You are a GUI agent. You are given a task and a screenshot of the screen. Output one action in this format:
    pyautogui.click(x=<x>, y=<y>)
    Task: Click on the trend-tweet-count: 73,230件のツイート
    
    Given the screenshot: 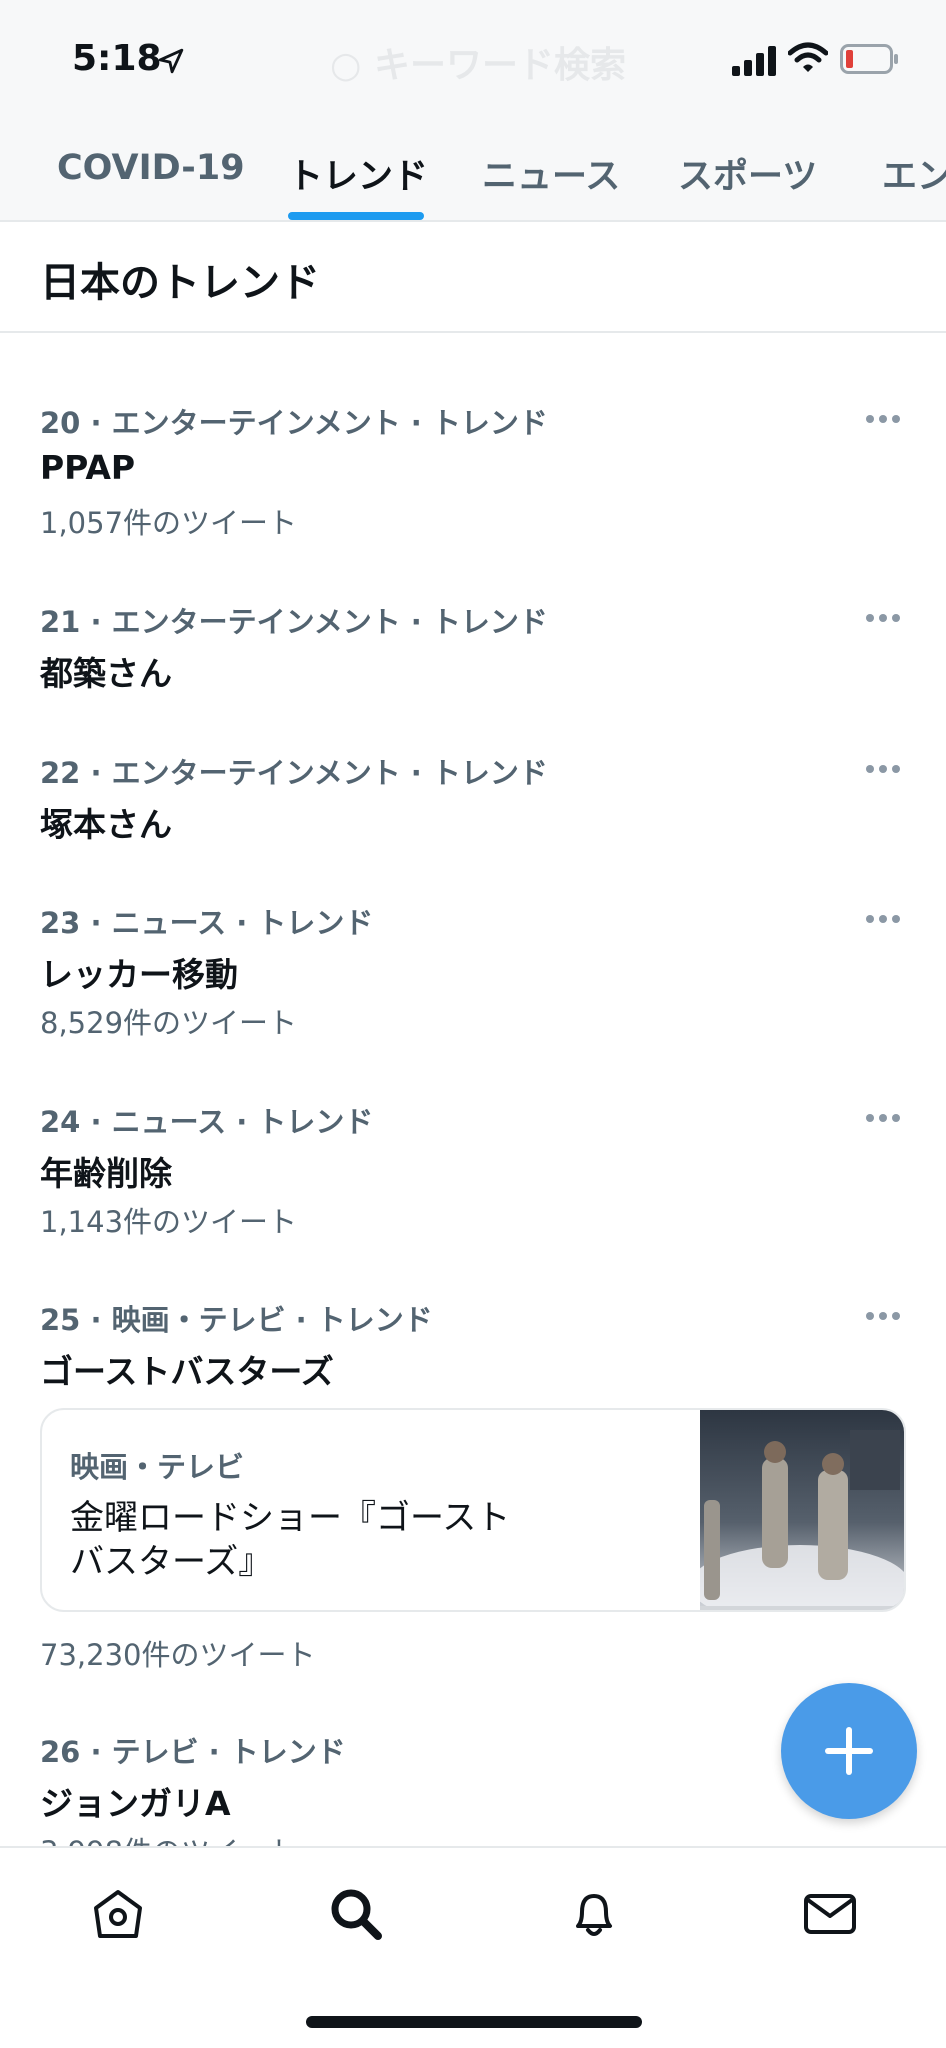 What is the action you would take?
    pyautogui.click(x=178, y=1655)
    